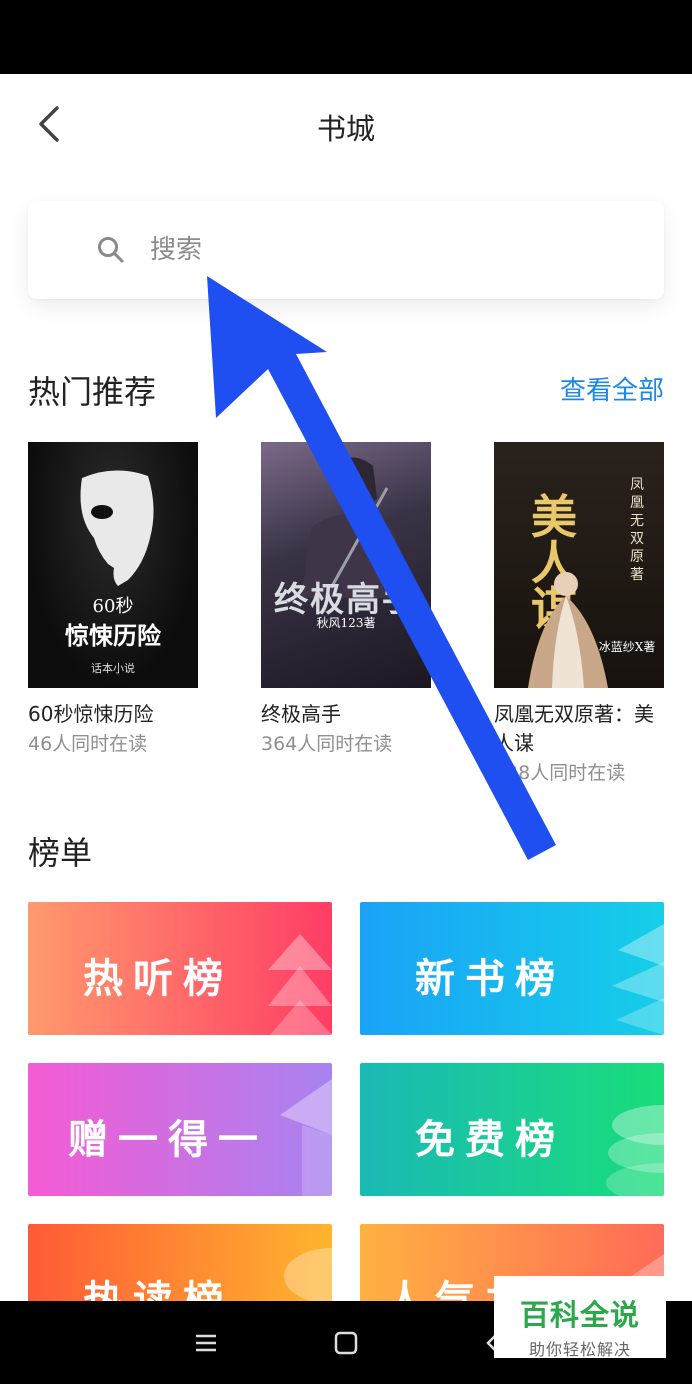  Describe the element at coordinates (612, 388) in the screenshot. I see `see-all-link: 查看全部` at that location.